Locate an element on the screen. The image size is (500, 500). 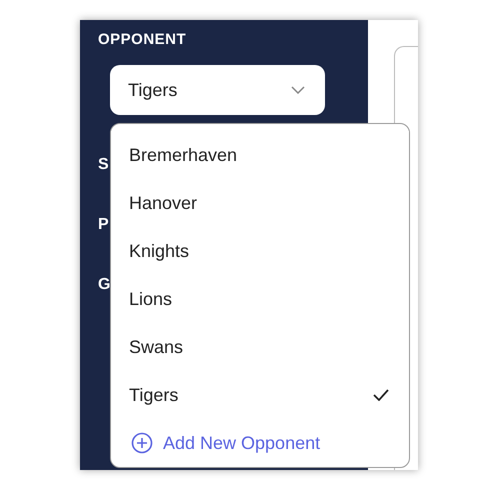
section-label: P is located at coordinates (104, 225).